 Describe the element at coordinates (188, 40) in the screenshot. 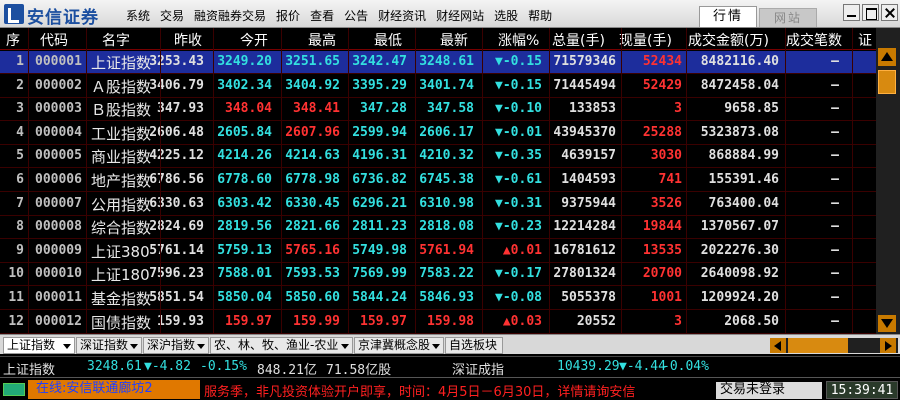

I see `col-prev-close: 昨收` at that location.